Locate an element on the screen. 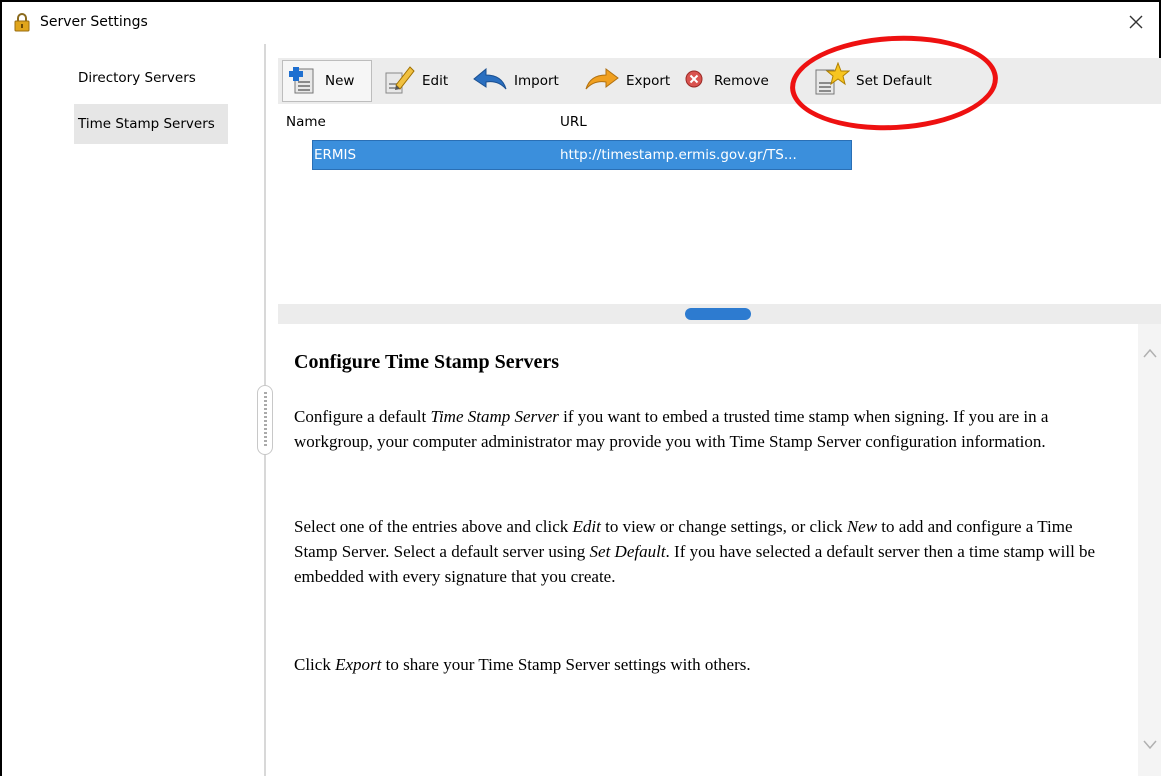  import-button: Import is located at coordinates (515, 81).